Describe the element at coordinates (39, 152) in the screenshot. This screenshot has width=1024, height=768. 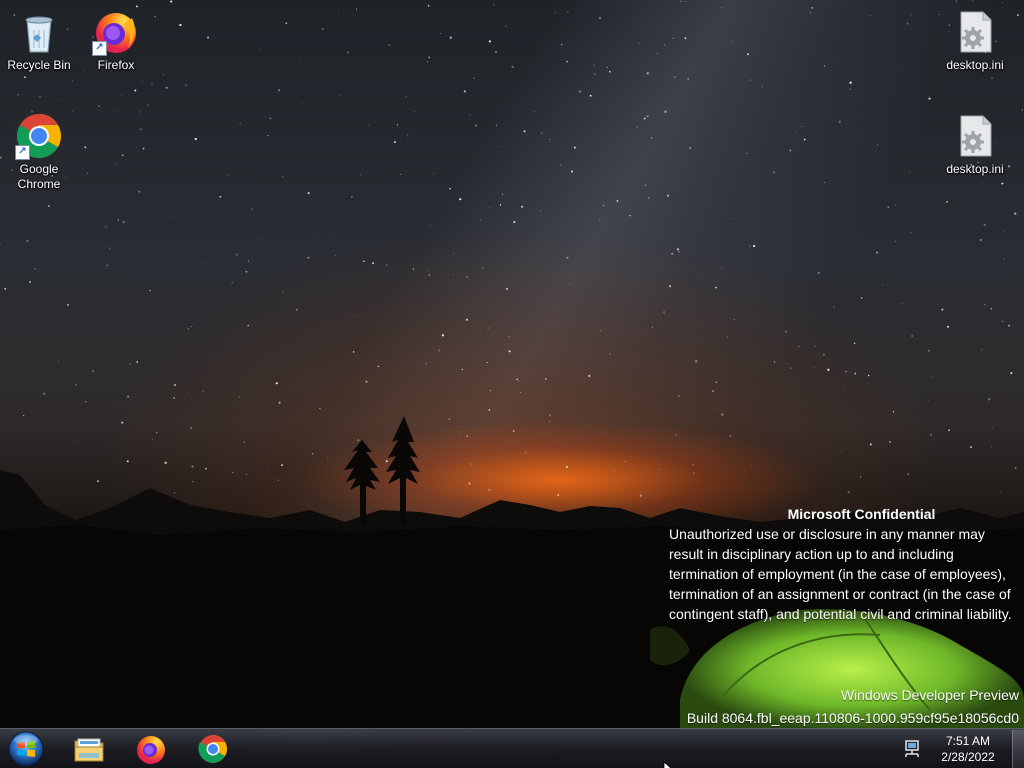
I see `desktop-icon-google-chrome: ↗ Google Chrome` at that location.